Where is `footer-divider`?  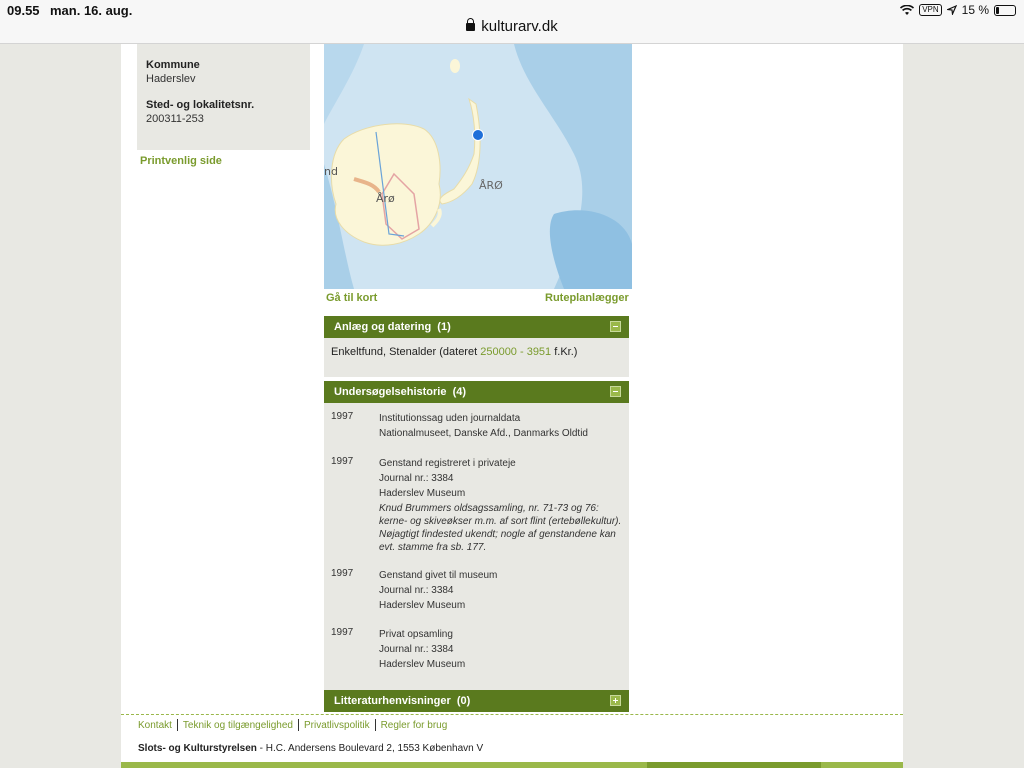 footer-divider is located at coordinates (512, 714).